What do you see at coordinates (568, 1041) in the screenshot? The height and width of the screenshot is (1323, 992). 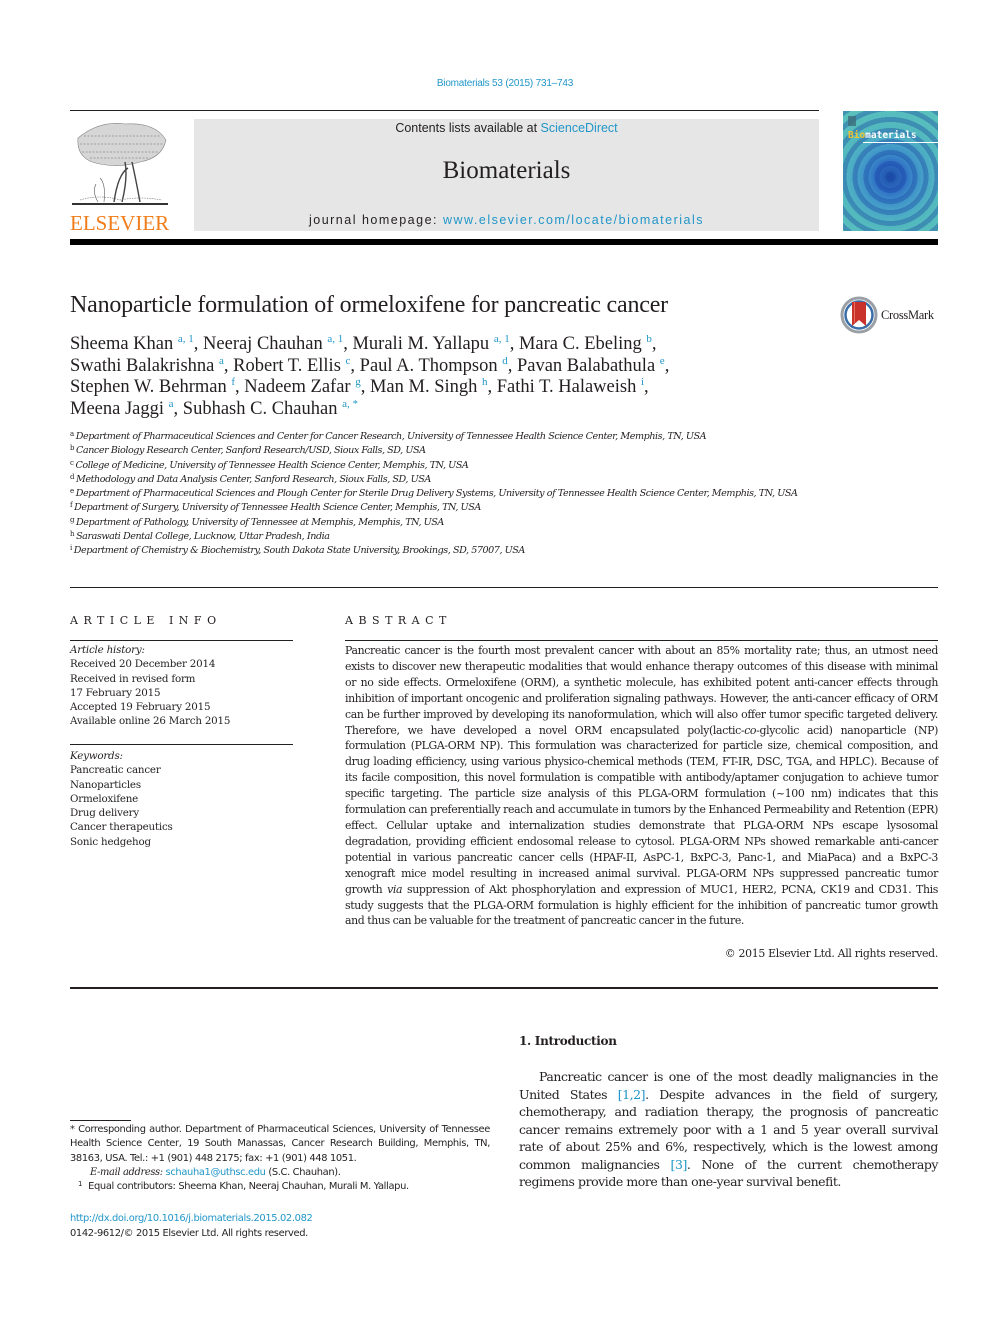 I see `introduction-heading: 1. Introduction` at bounding box center [568, 1041].